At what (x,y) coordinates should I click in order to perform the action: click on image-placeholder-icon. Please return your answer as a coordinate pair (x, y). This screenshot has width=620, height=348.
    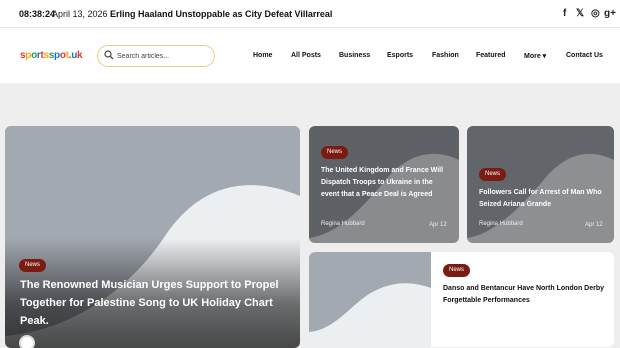
    Looking at the image, I should click on (370, 299).